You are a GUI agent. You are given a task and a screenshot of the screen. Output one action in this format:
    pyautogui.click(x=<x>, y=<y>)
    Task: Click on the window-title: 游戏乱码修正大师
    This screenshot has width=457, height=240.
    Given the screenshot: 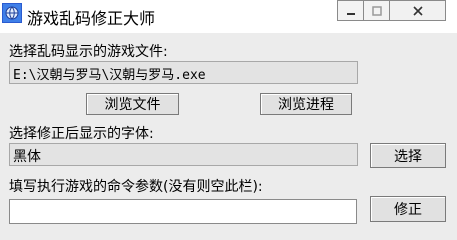 What is the action you would take?
    pyautogui.click(x=91, y=18)
    